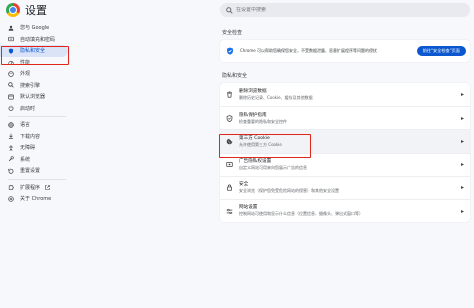 The width and height of the screenshot is (474, 308). Describe the element at coordinates (11, 73) in the screenshot. I see `palette-icon` at that location.